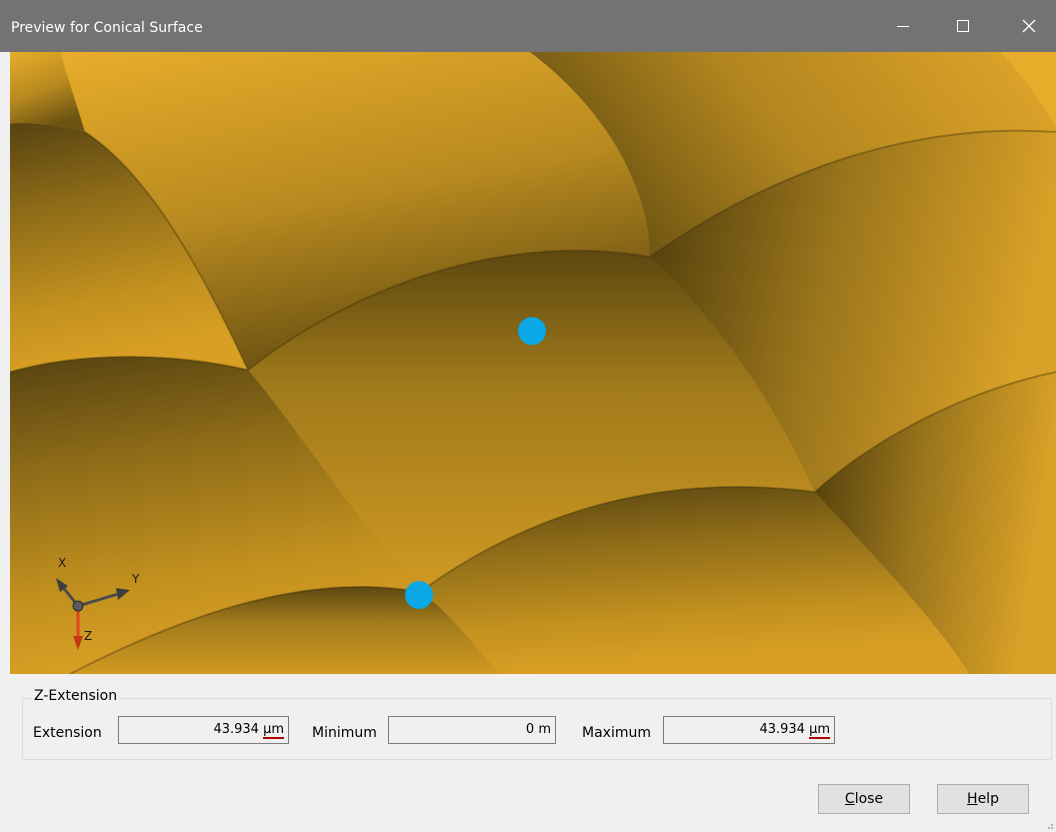  Describe the element at coordinates (93, 614) in the screenshot. I see `axis-triad-icon` at that location.